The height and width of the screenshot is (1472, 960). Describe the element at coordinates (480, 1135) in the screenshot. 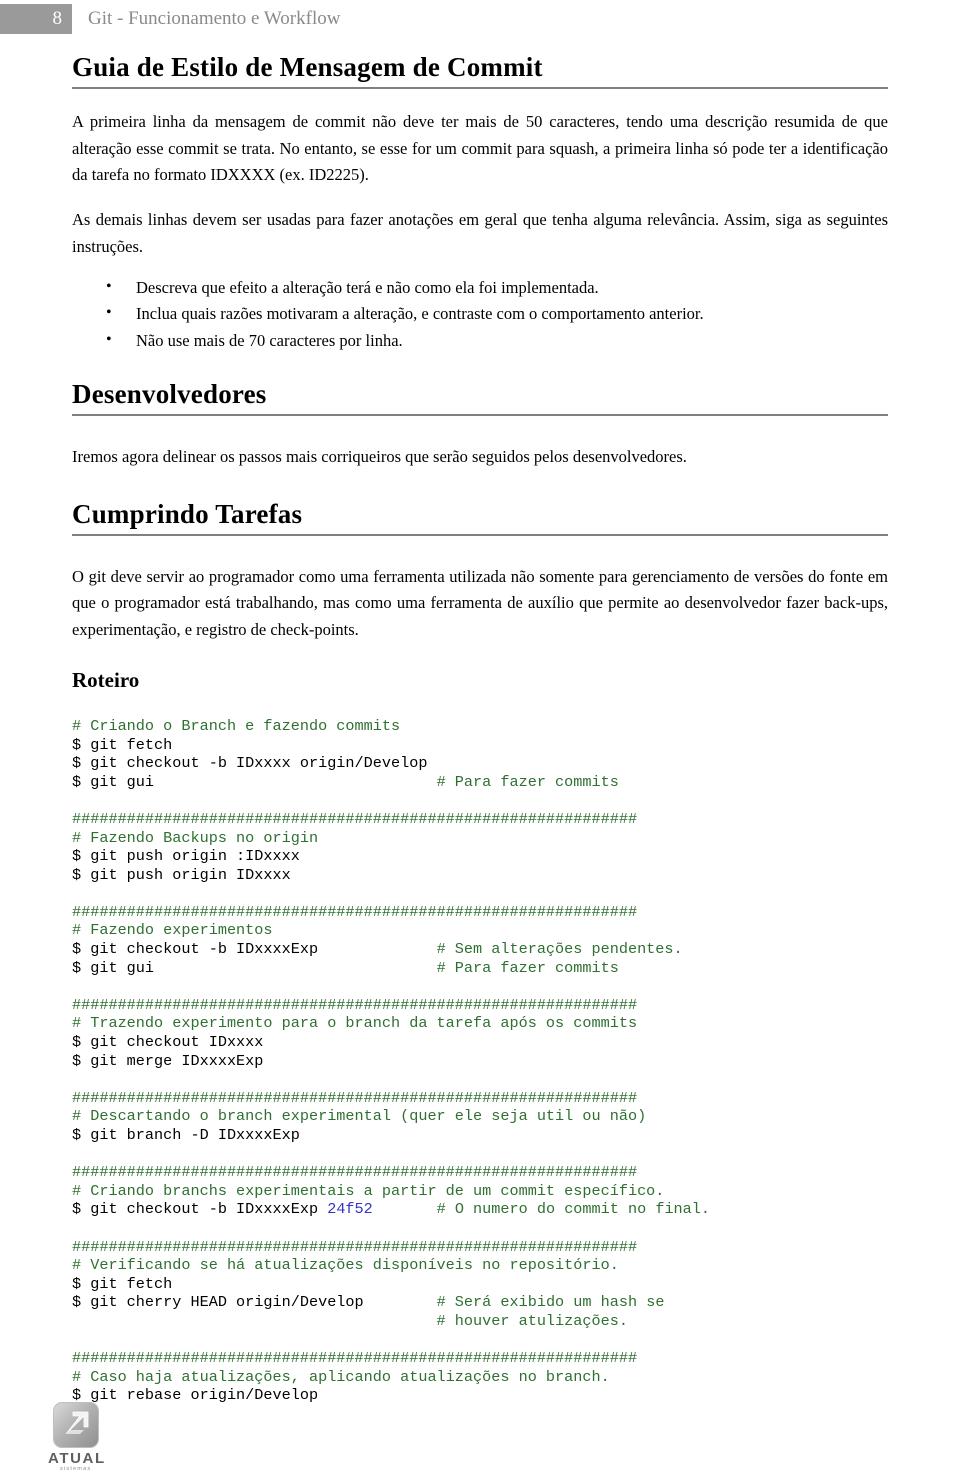

I see `code-line: $ git branch -D IDxxxxExp` at that location.